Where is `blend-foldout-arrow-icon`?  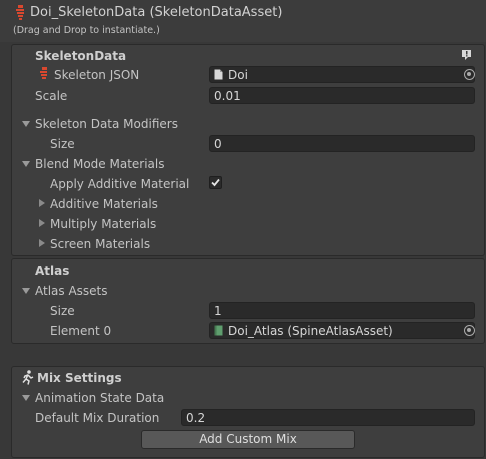 blend-foldout-arrow-icon is located at coordinates (26, 164).